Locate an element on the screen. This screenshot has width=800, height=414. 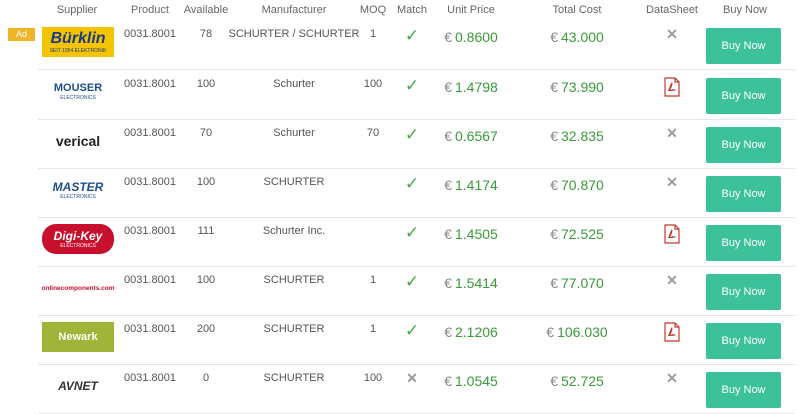
supplier-logo: verical is located at coordinates (78, 141).